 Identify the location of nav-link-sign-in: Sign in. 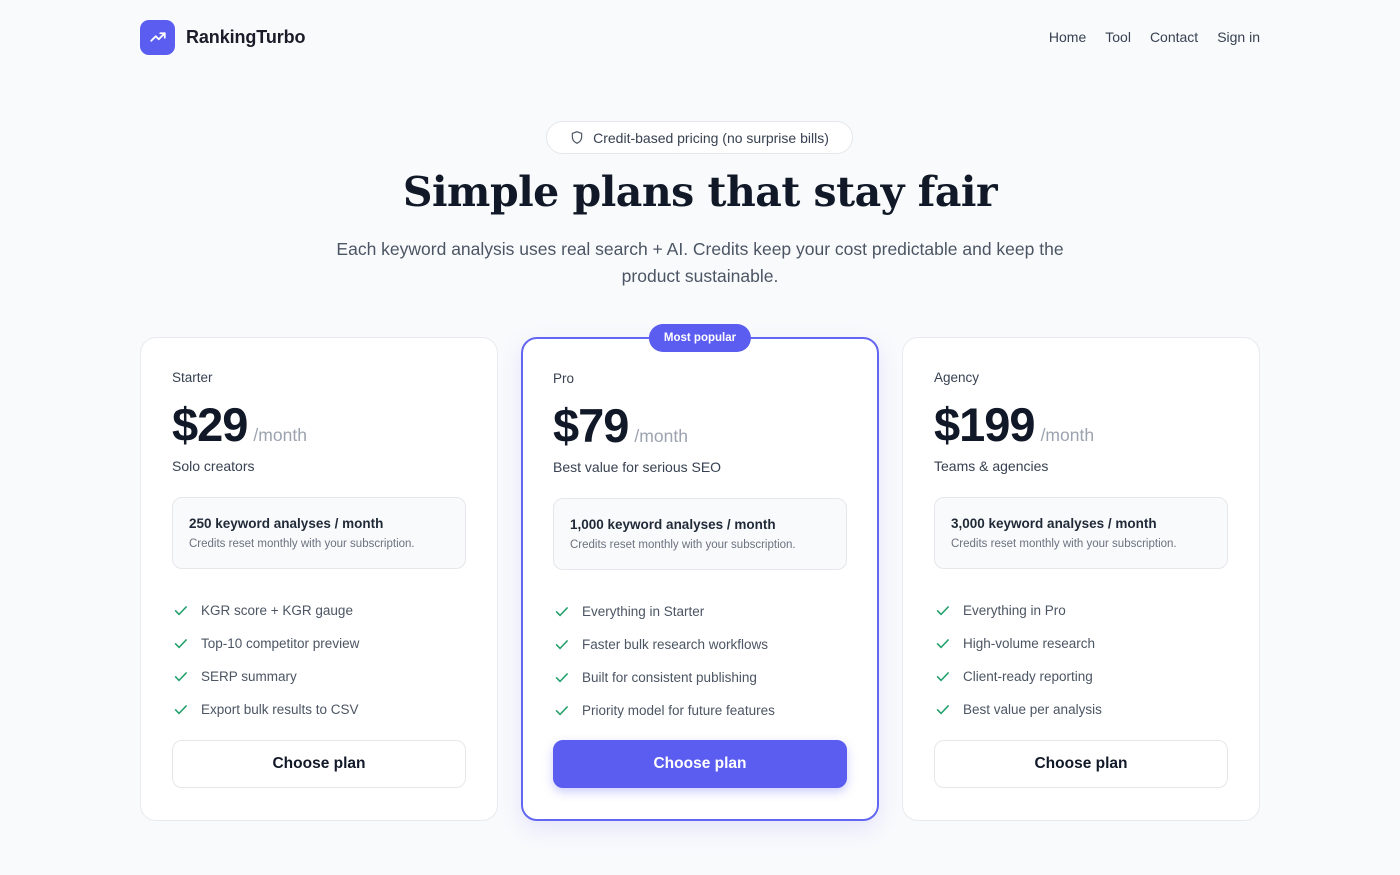
(1238, 37).